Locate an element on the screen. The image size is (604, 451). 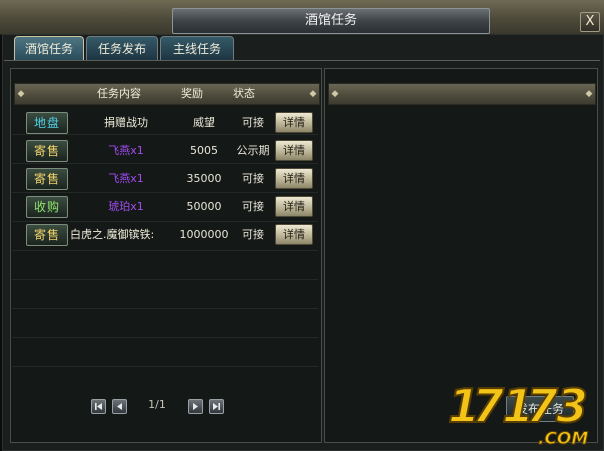
prev-page-icon is located at coordinates (119, 406).